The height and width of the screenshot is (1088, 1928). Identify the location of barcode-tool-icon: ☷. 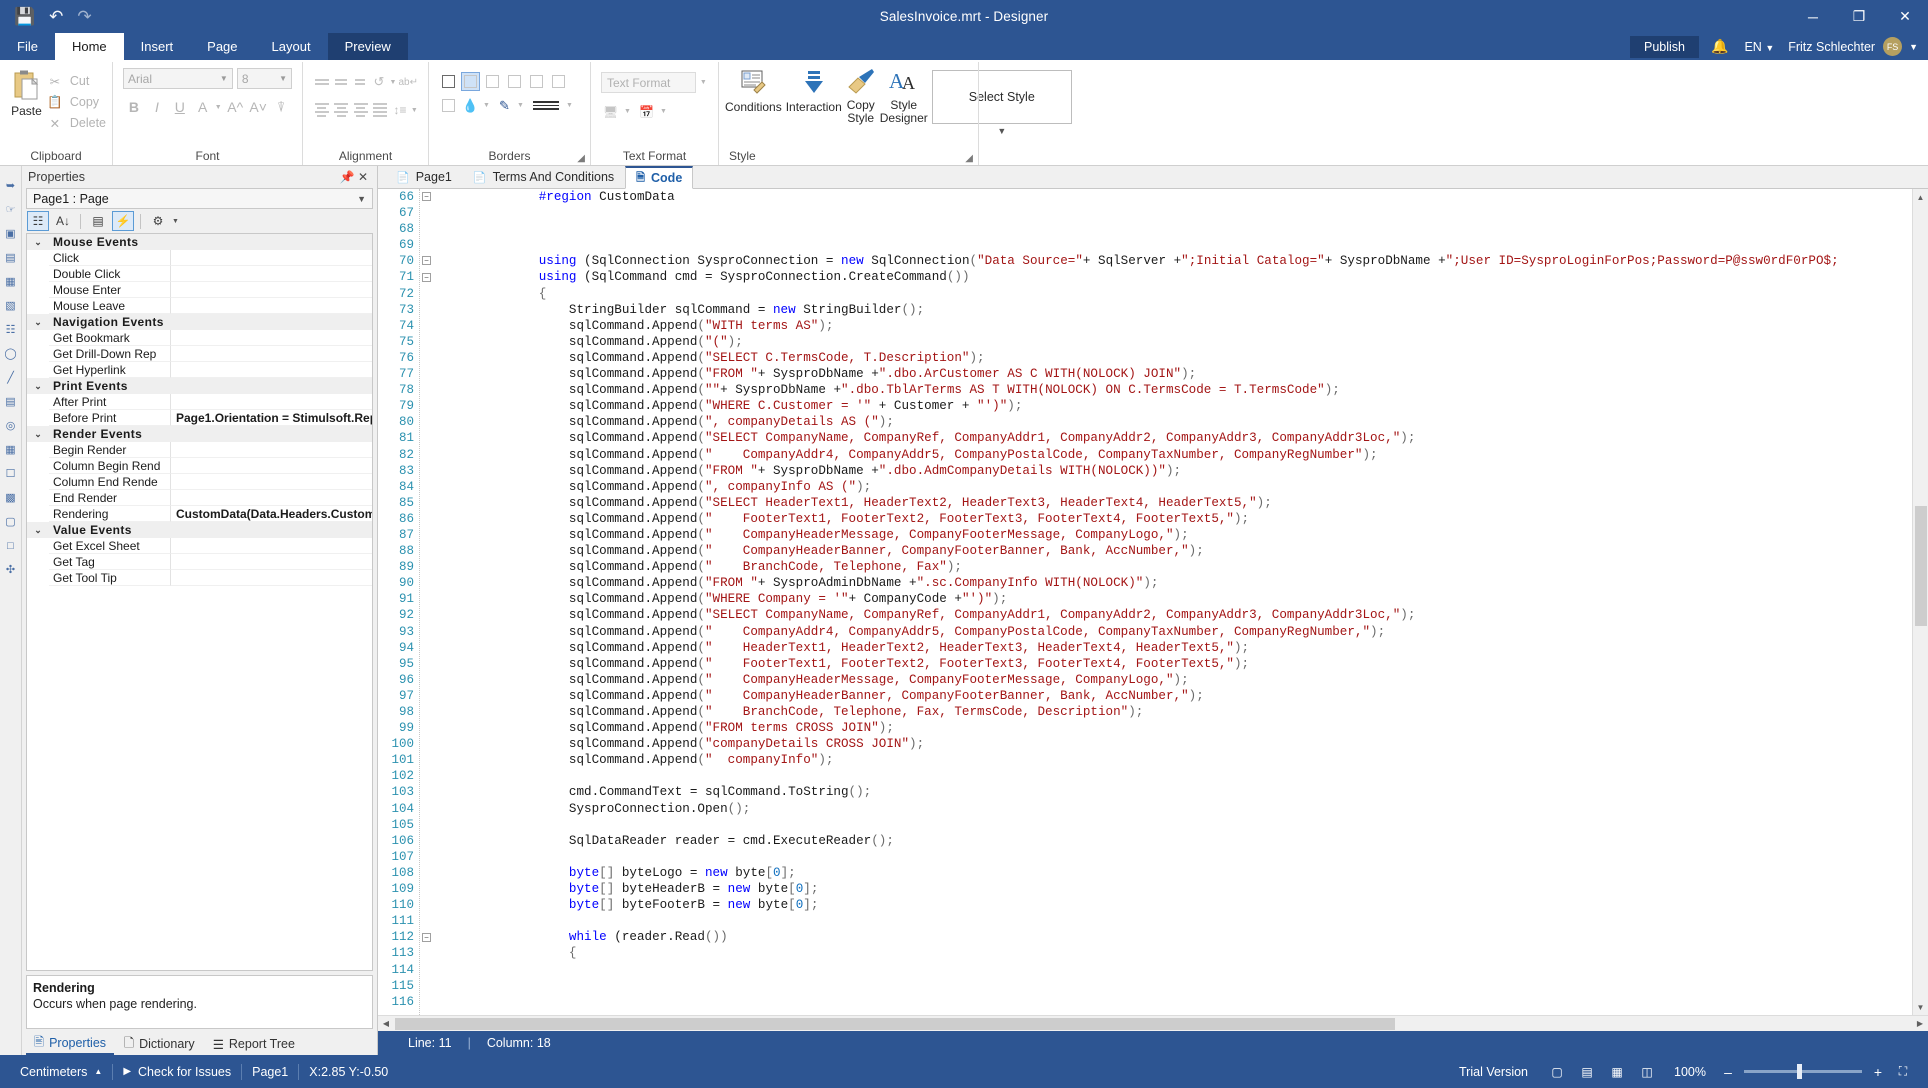
(10, 329).